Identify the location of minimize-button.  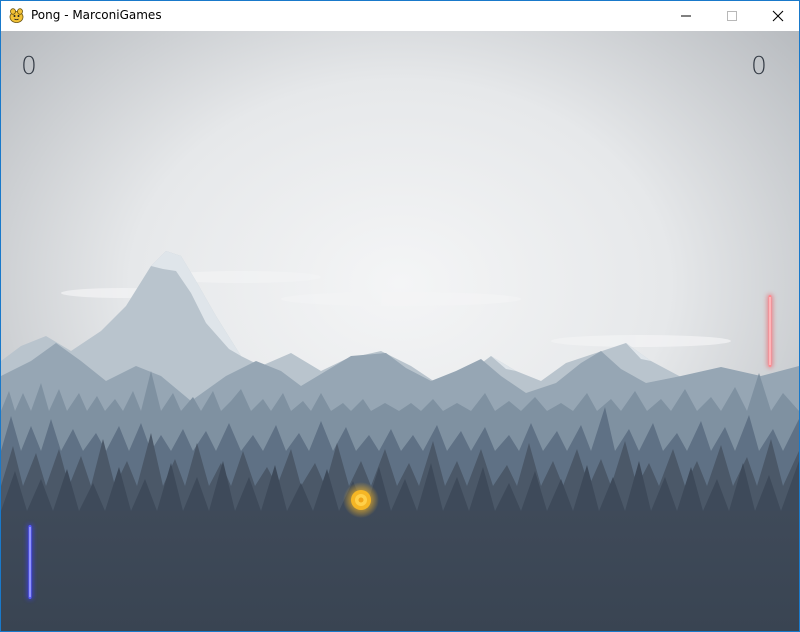
(686, 16).